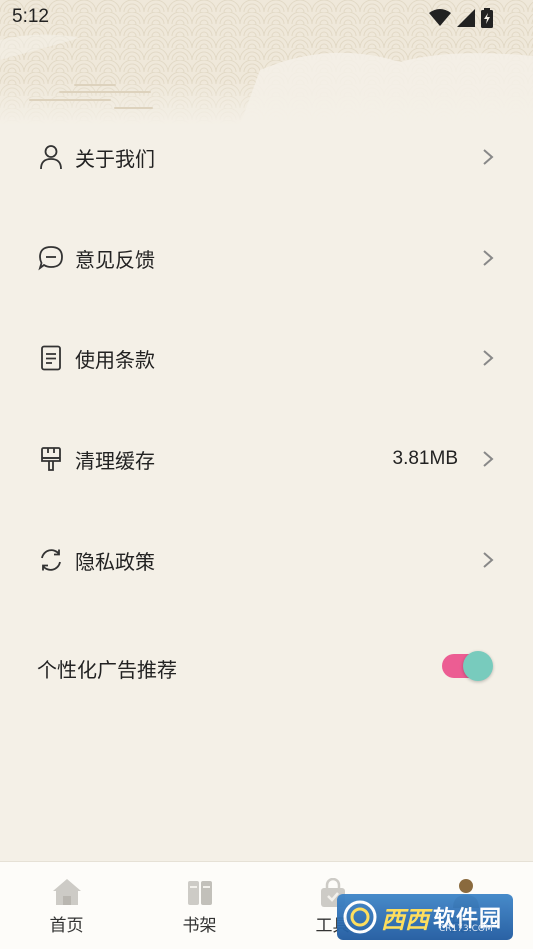 The height and width of the screenshot is (949, 533). Describe the element at coordinates (115, 158) in the screenshot. I see `menu-label: 关于我们` at that location.